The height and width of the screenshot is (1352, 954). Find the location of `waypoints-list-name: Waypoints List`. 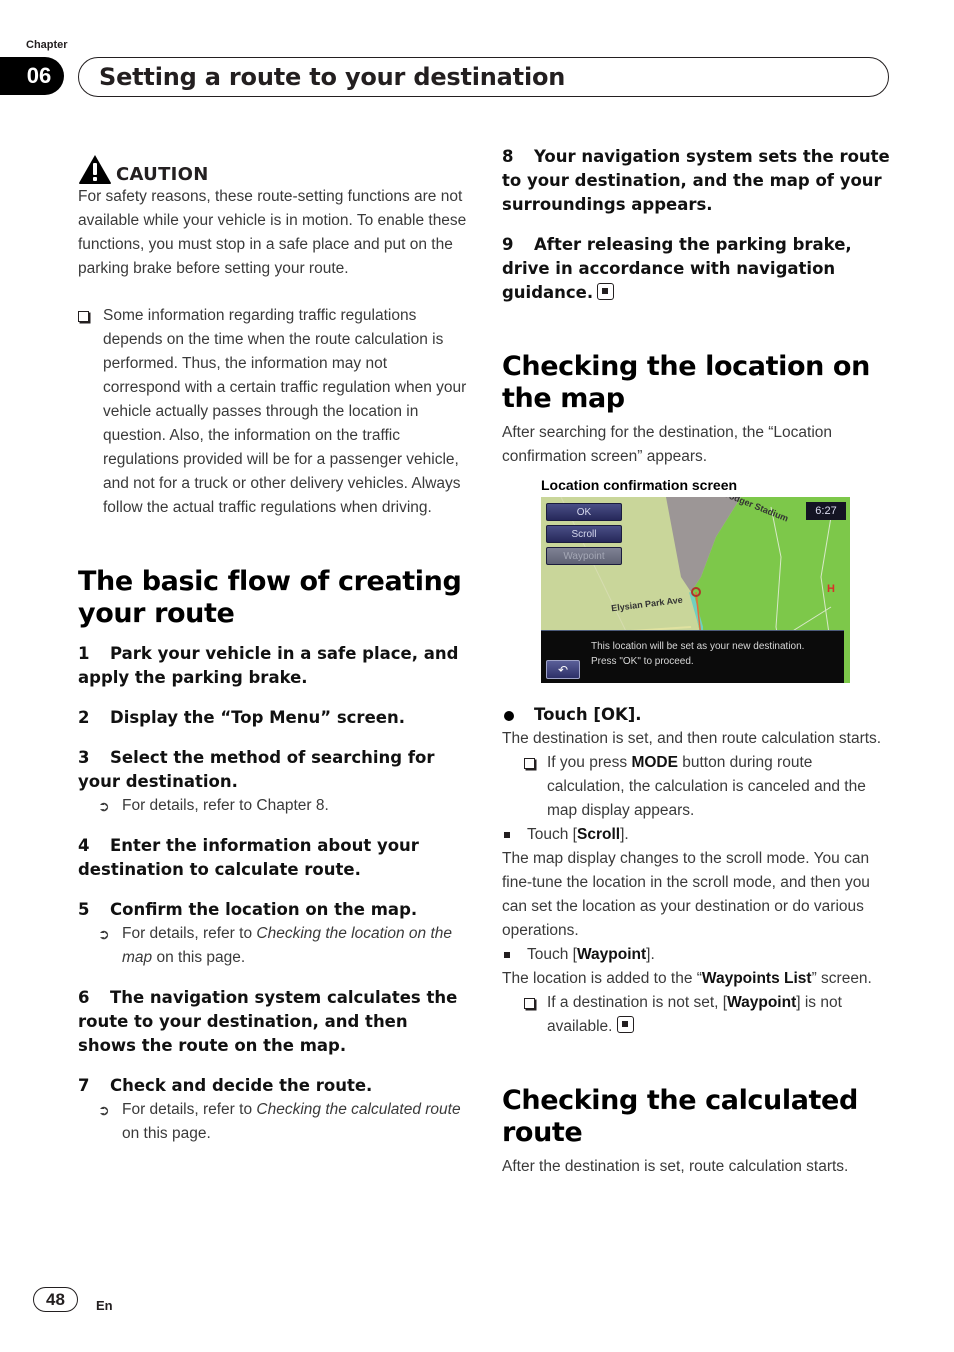

waypoints-list-name: Waypoints List is located at coordinates (756, 978).